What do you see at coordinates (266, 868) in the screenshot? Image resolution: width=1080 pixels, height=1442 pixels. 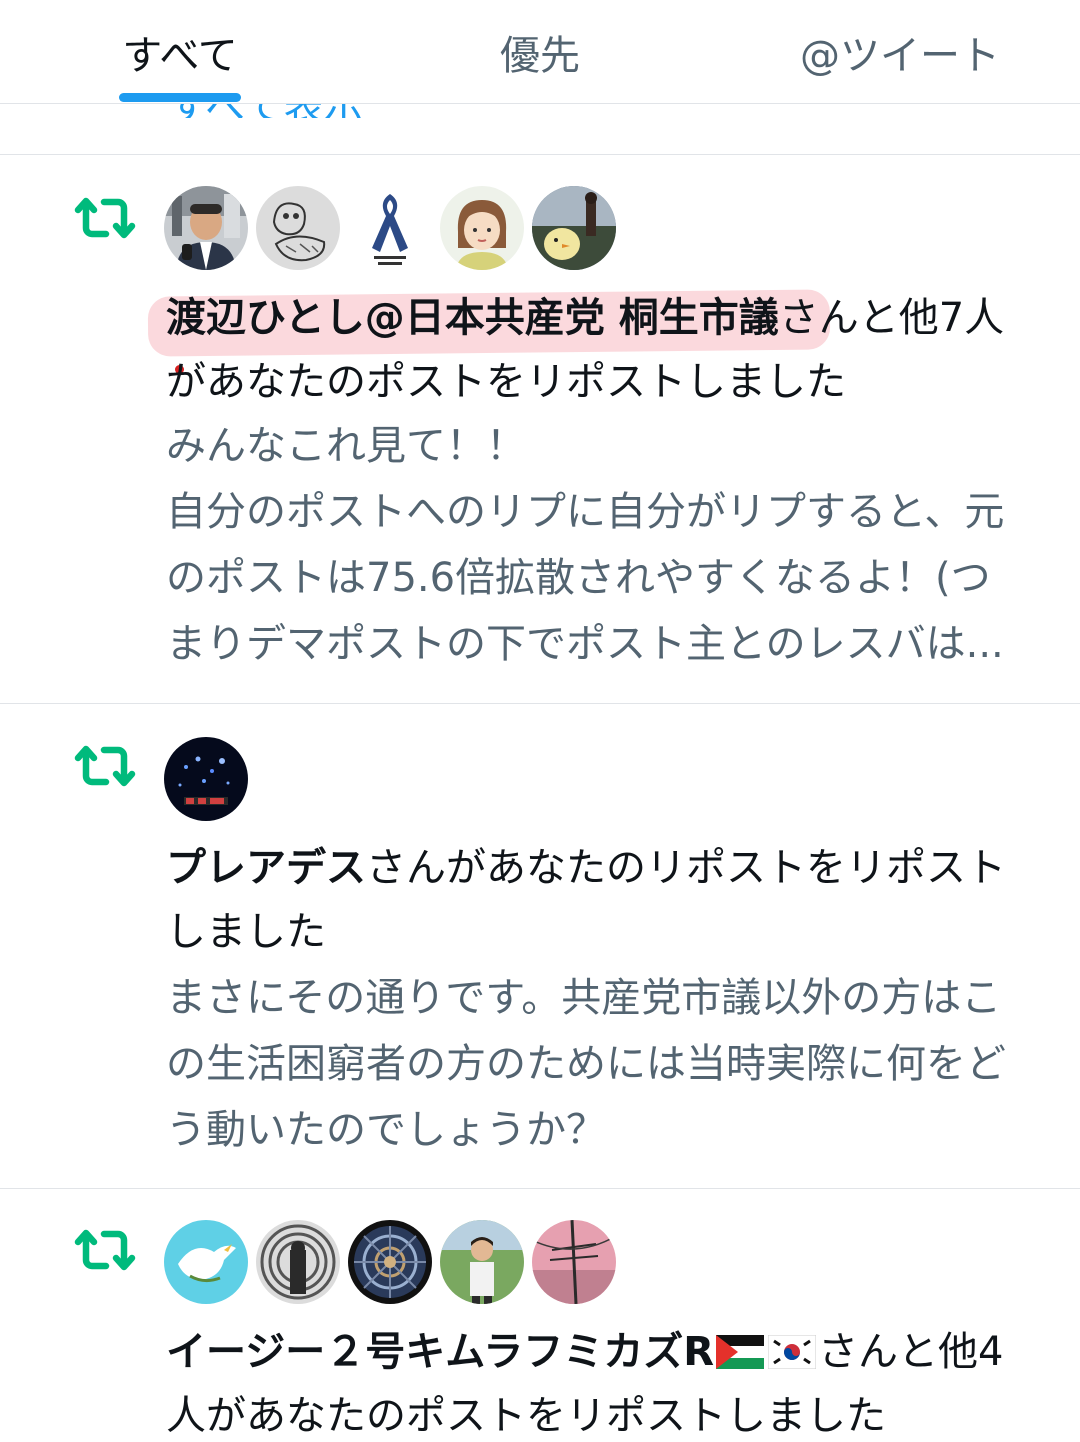 I see `user-name: プレアデス` at bounding box center [266, 868].